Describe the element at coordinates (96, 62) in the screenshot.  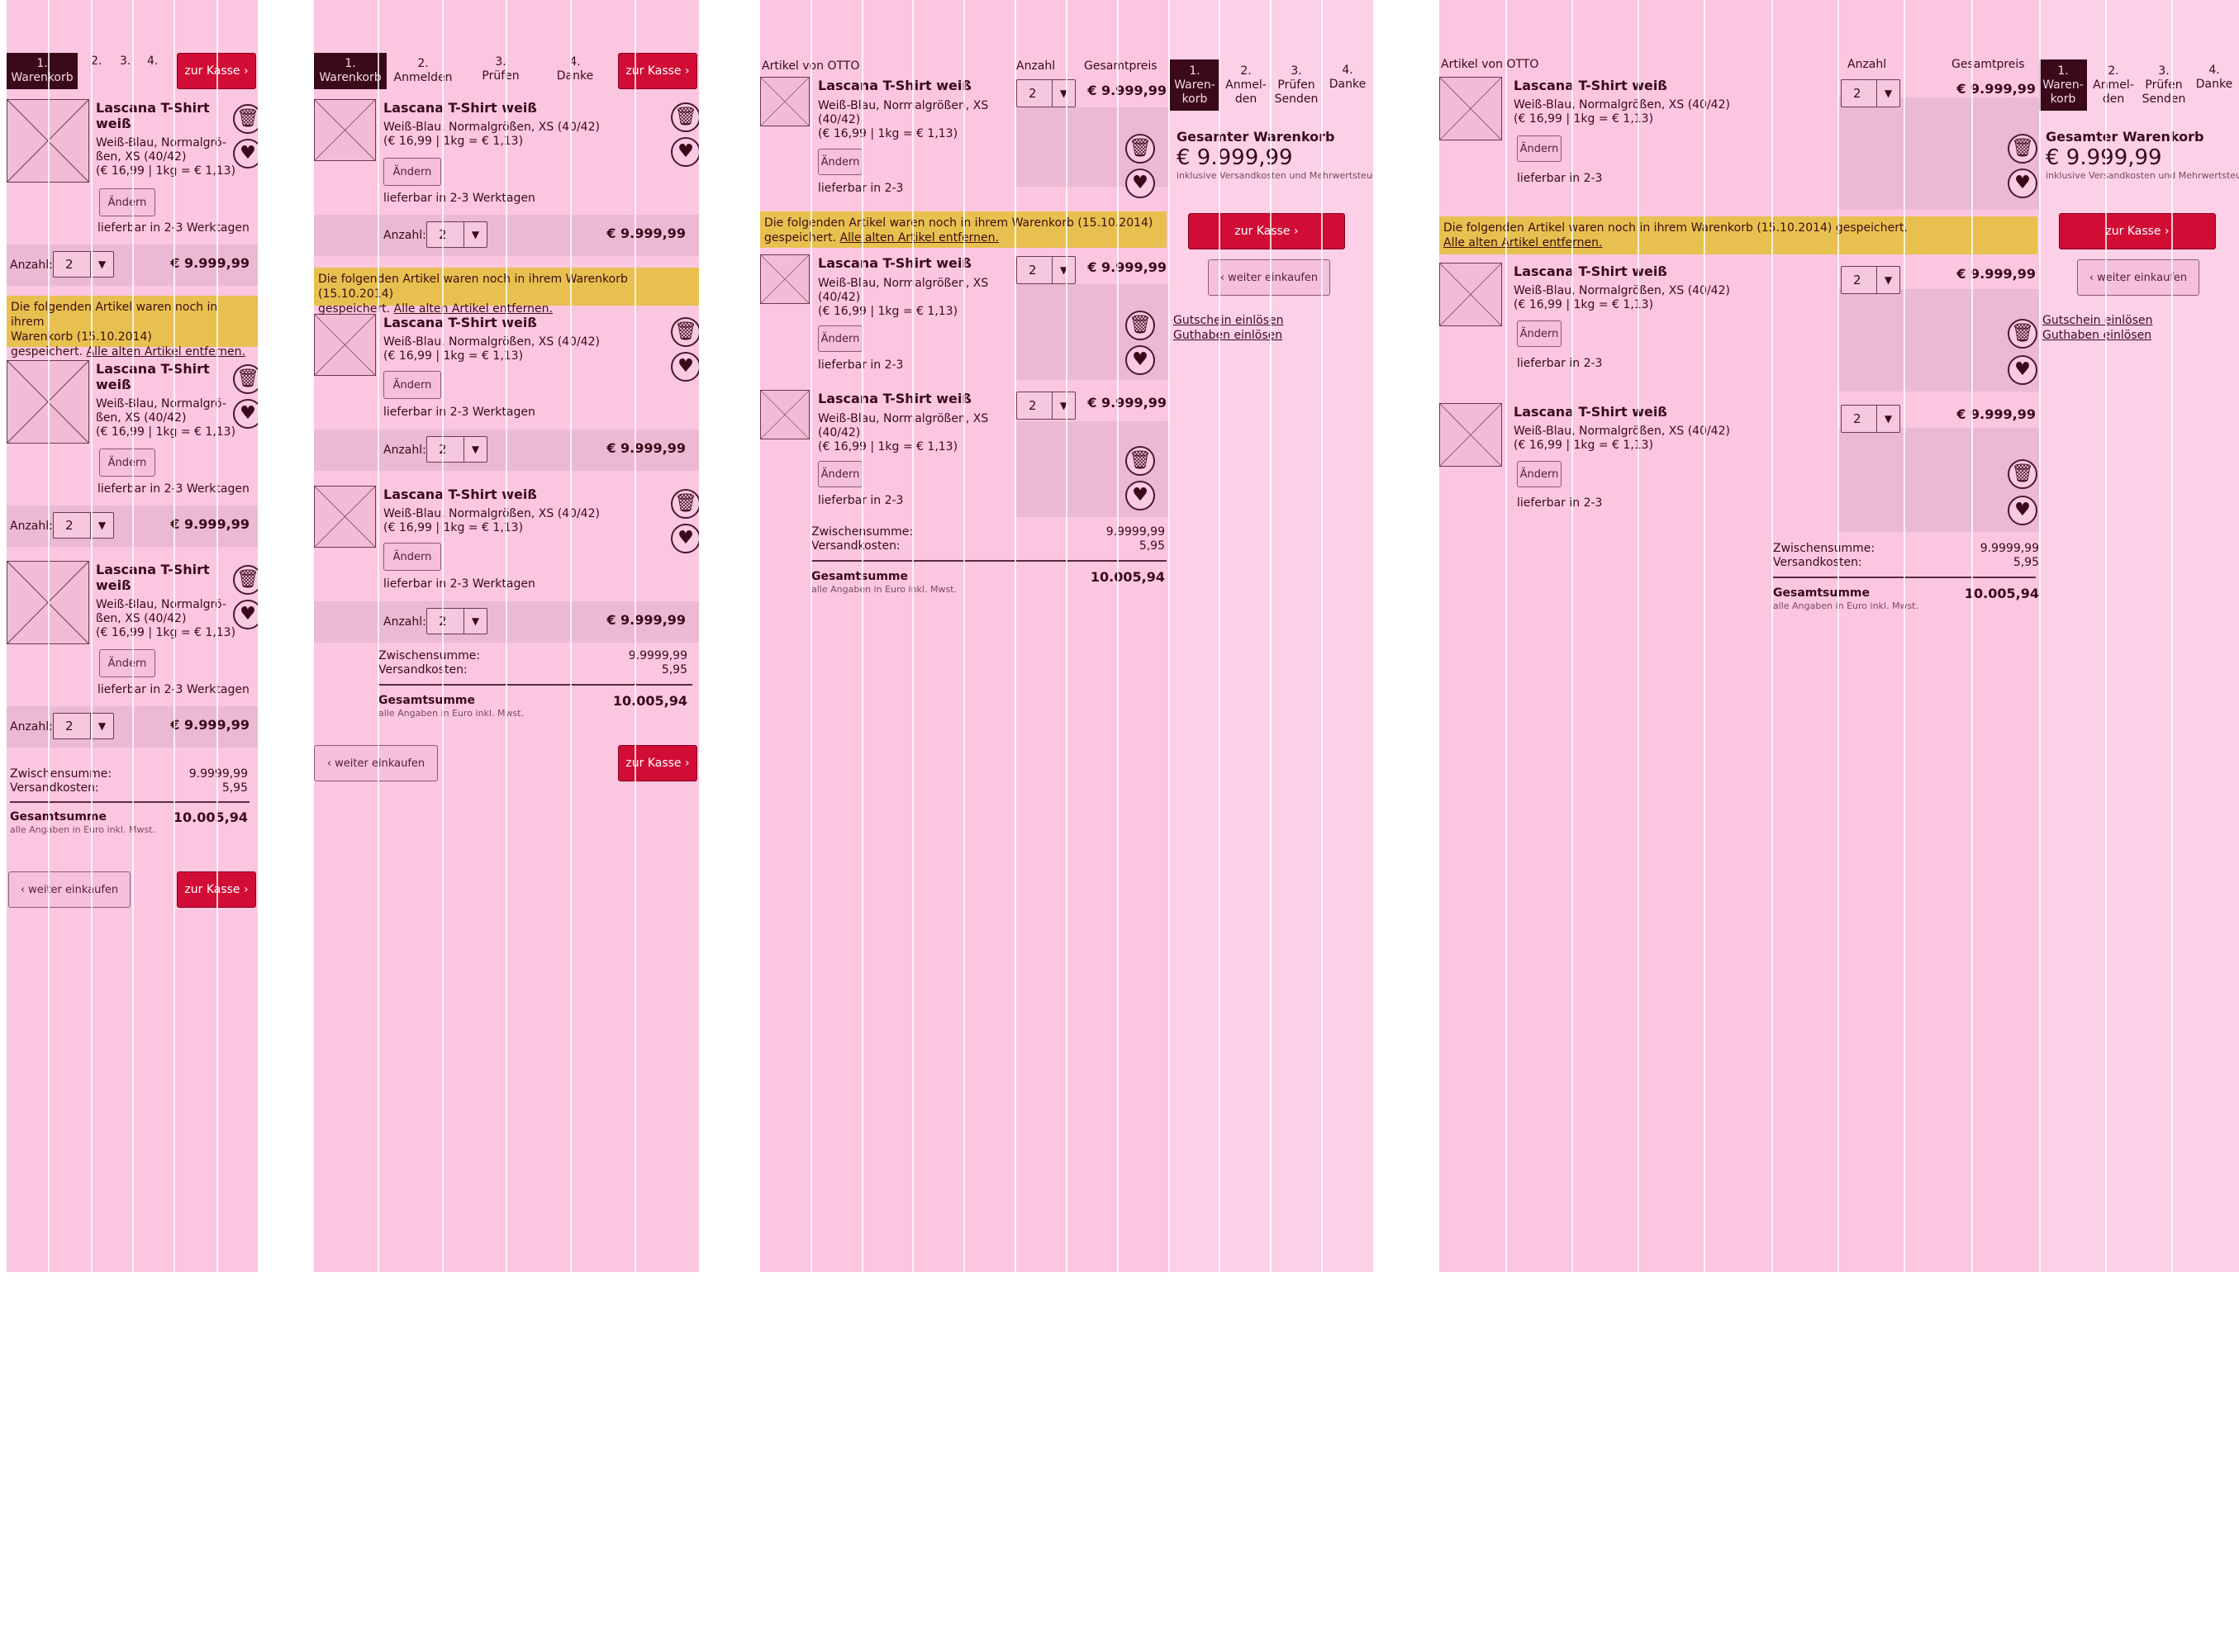
I see `step-2: 2.` at that location.